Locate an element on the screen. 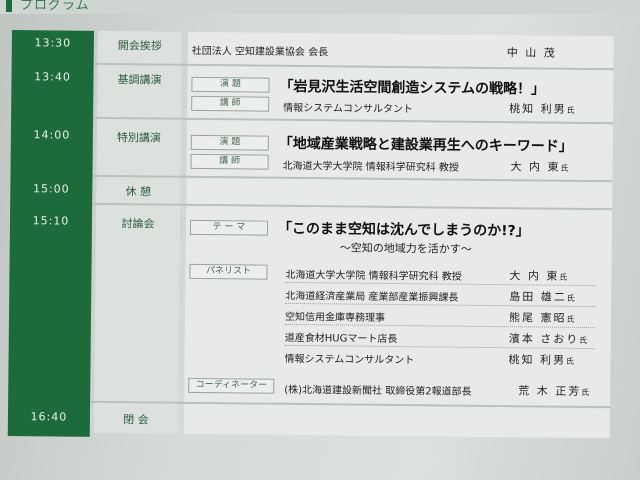  header-title: プログラム is located at coordinates (55, 6).